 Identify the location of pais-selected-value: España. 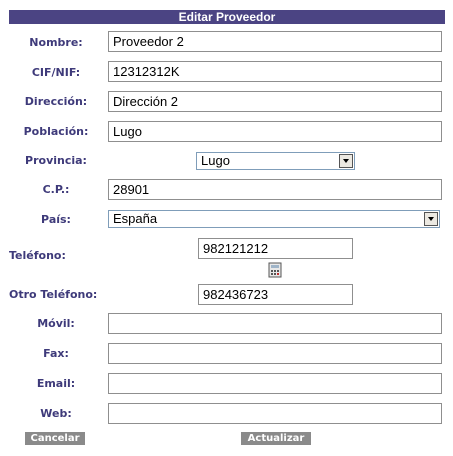
(135, 218).